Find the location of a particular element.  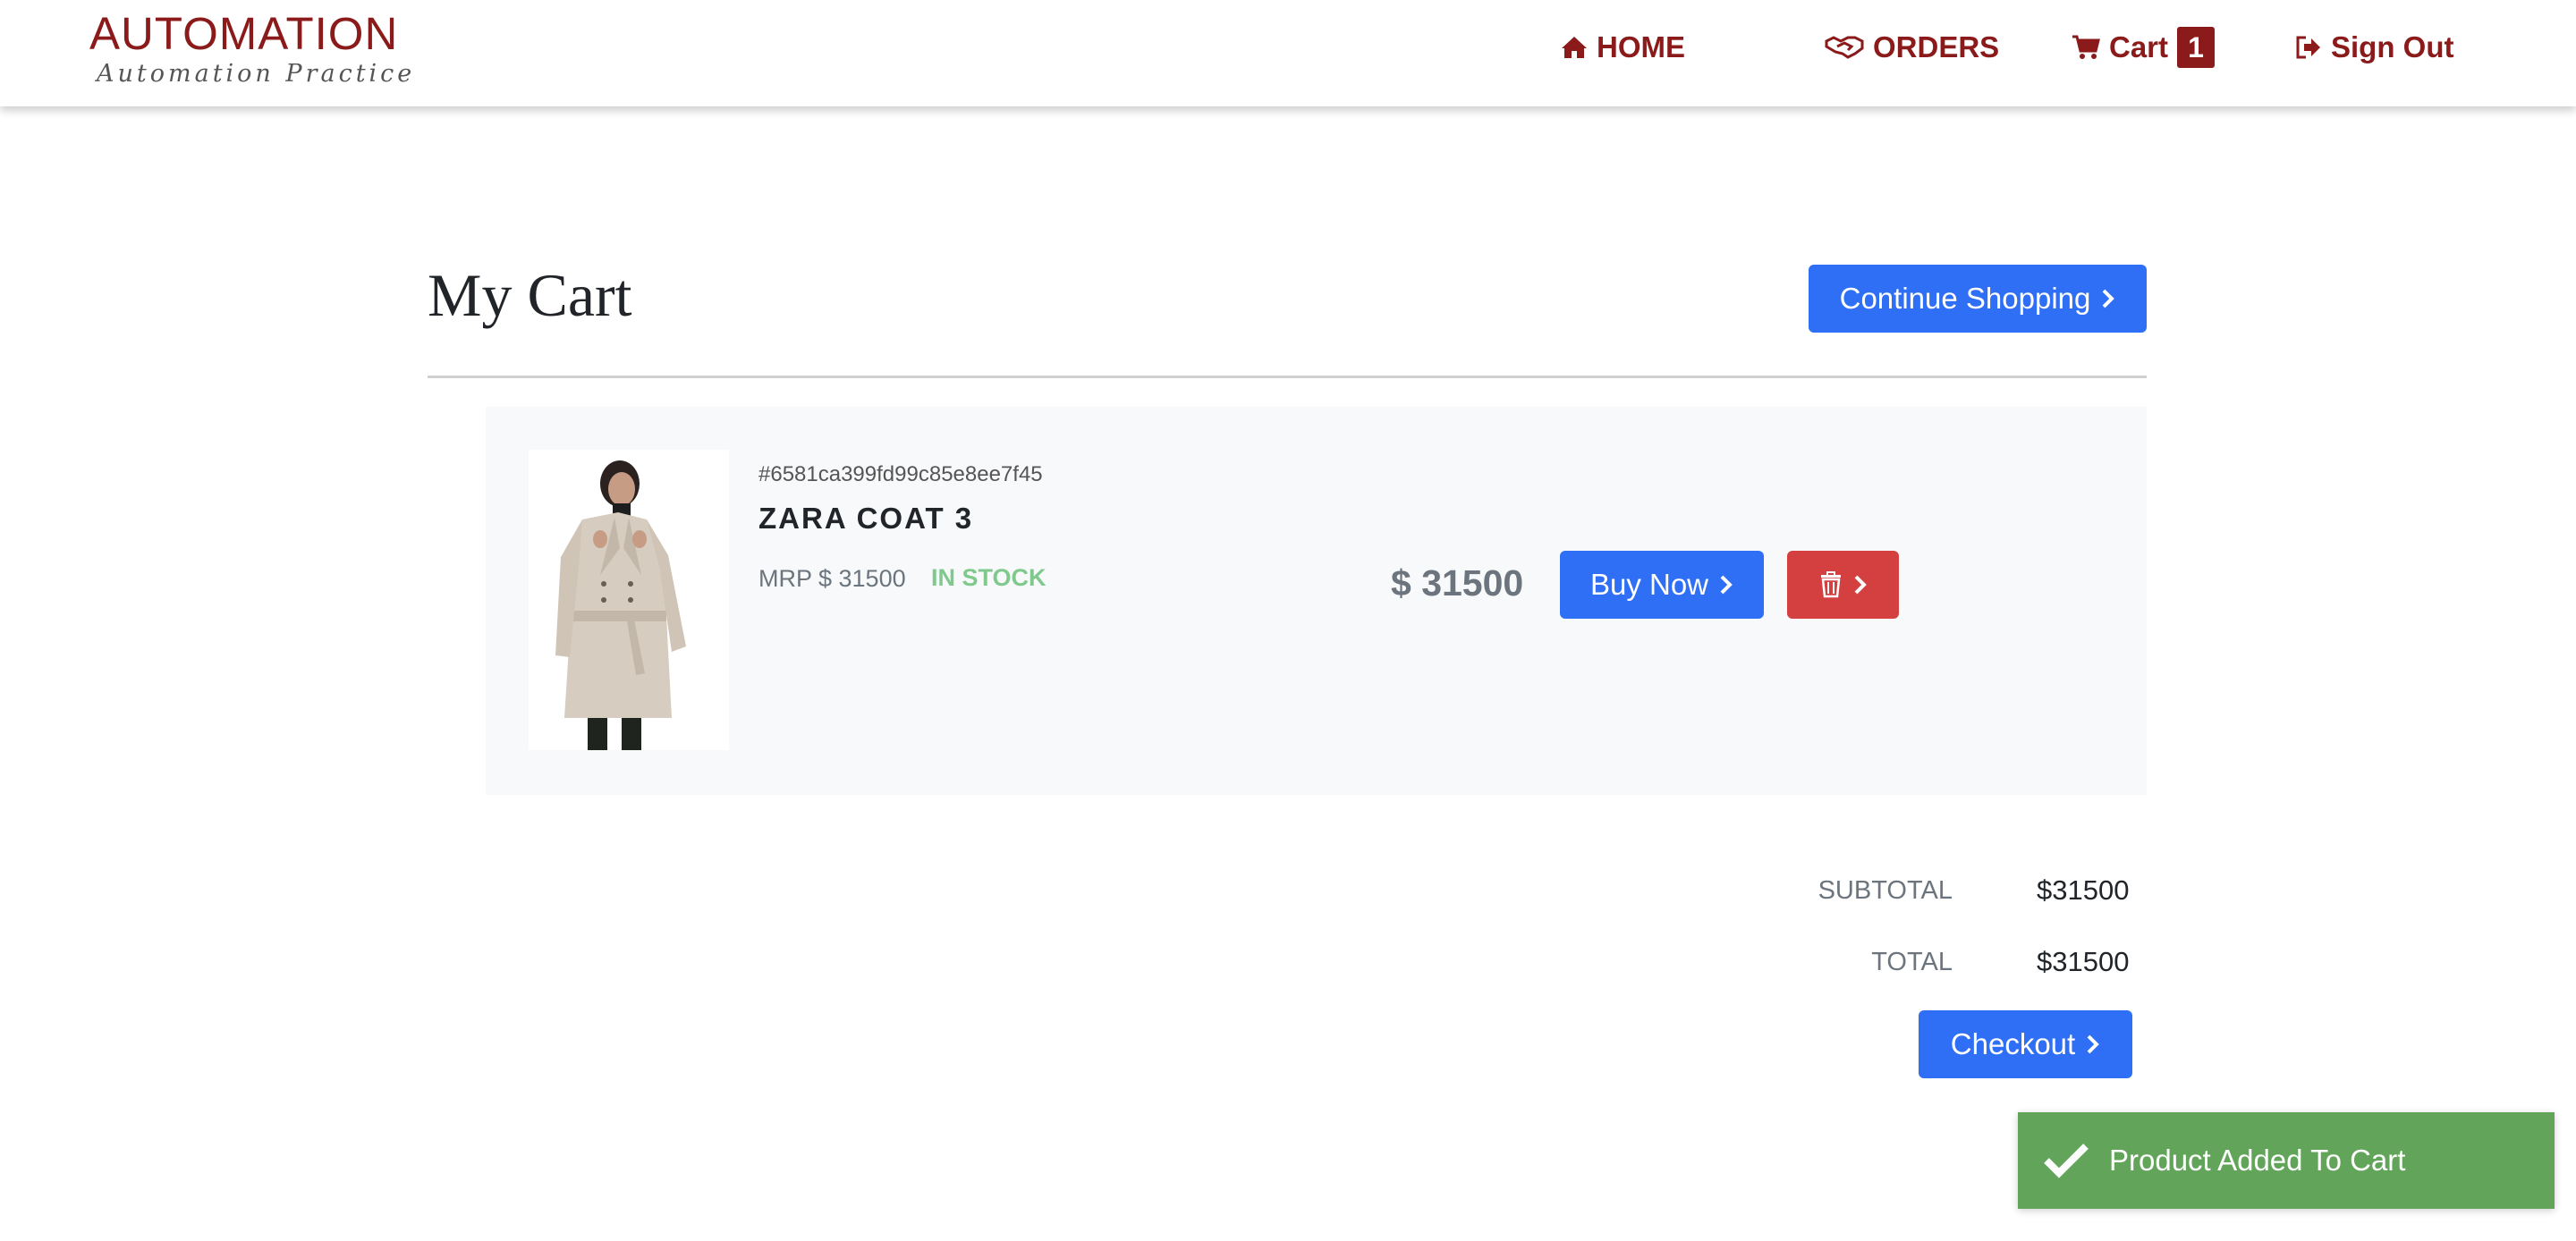

home-icon is located at coordinates (1574, 47).